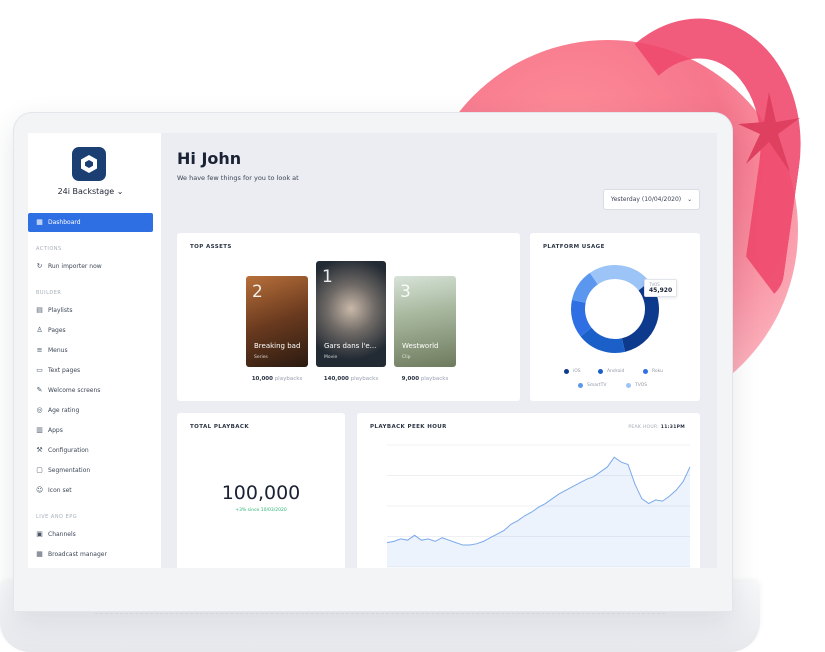  Describe the element at coordinates (238, 178) in the screenshot. I see `page-subtitle: We have few things for you to look at` at that location.